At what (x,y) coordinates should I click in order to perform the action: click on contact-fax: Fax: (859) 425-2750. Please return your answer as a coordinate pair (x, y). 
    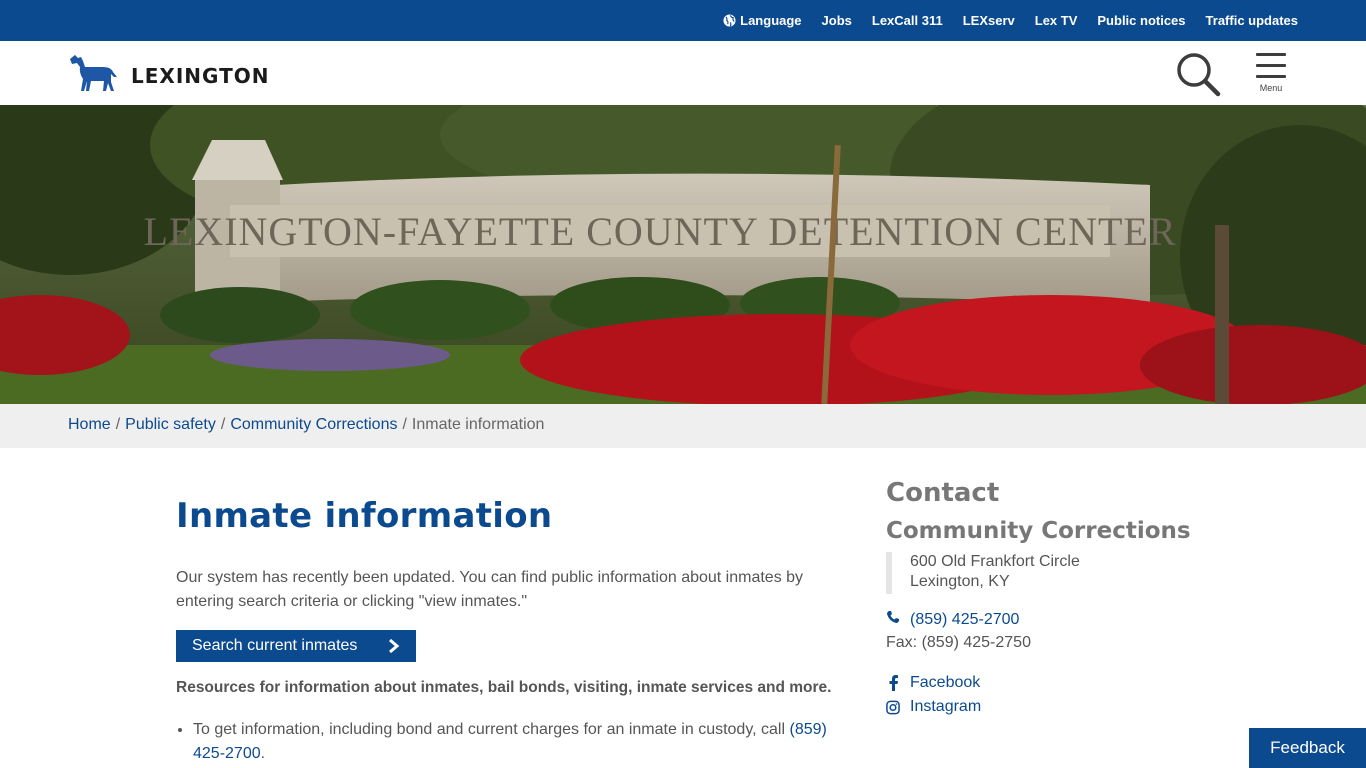
    Looking at the image, I should click on (958, 642).